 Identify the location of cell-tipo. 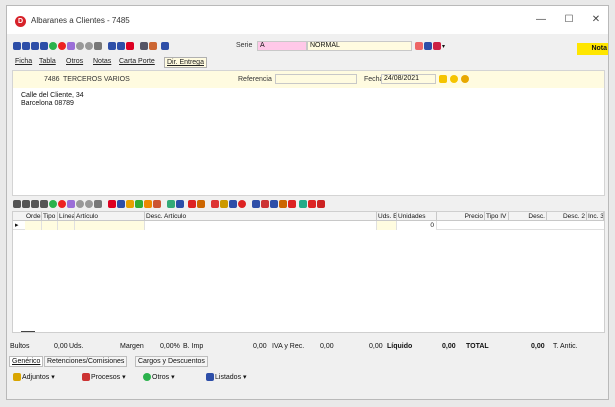
(50, 225).